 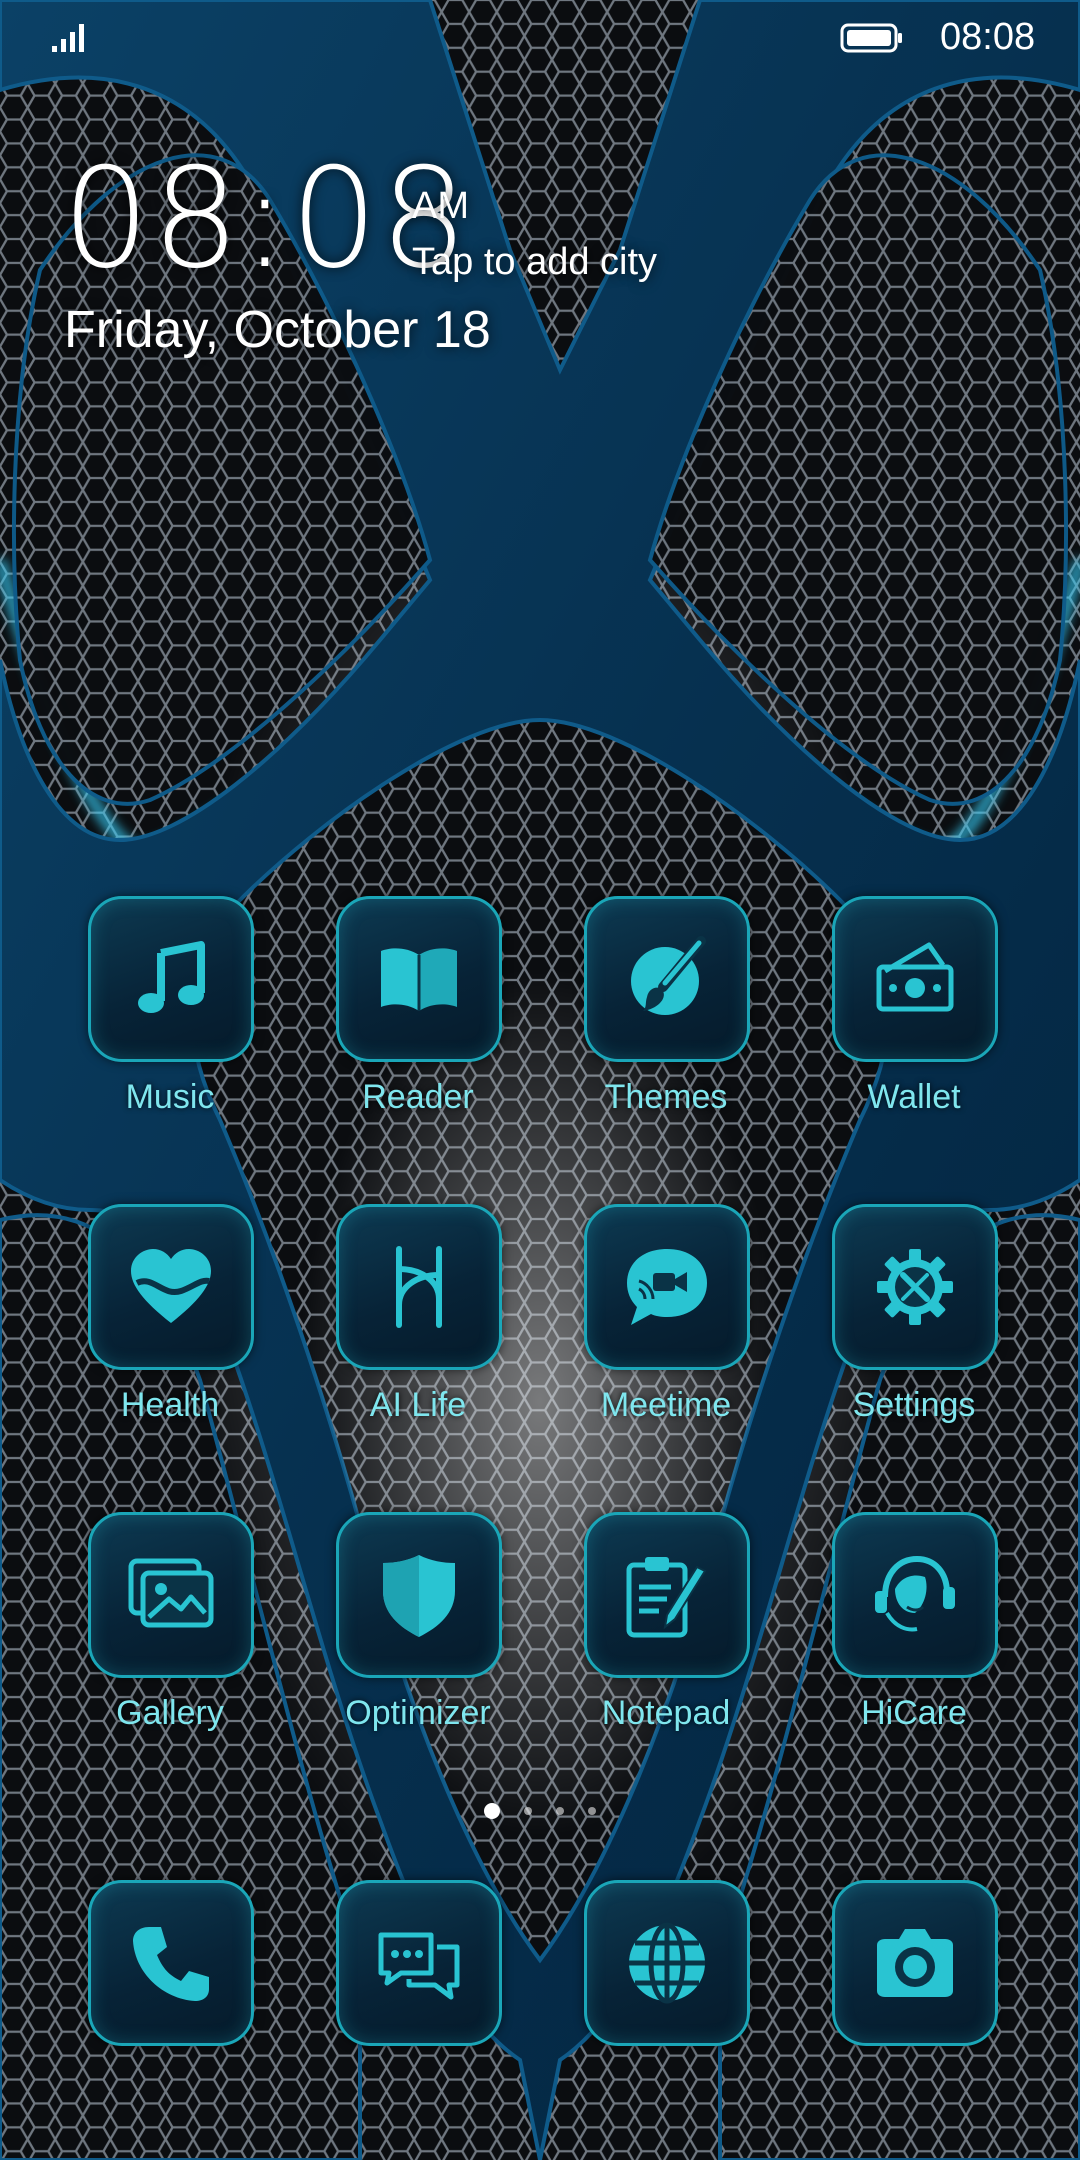 I want to click on music-note-icon, so click(x=171, y=977).